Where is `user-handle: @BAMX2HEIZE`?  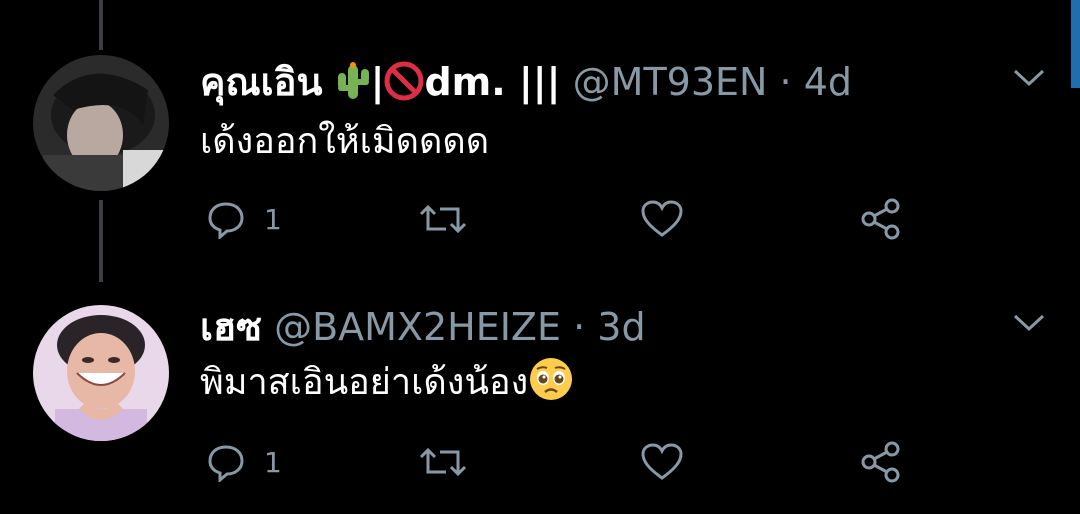
user-handle: @BAMX2HEIZE is located at coordinates (417, 327).